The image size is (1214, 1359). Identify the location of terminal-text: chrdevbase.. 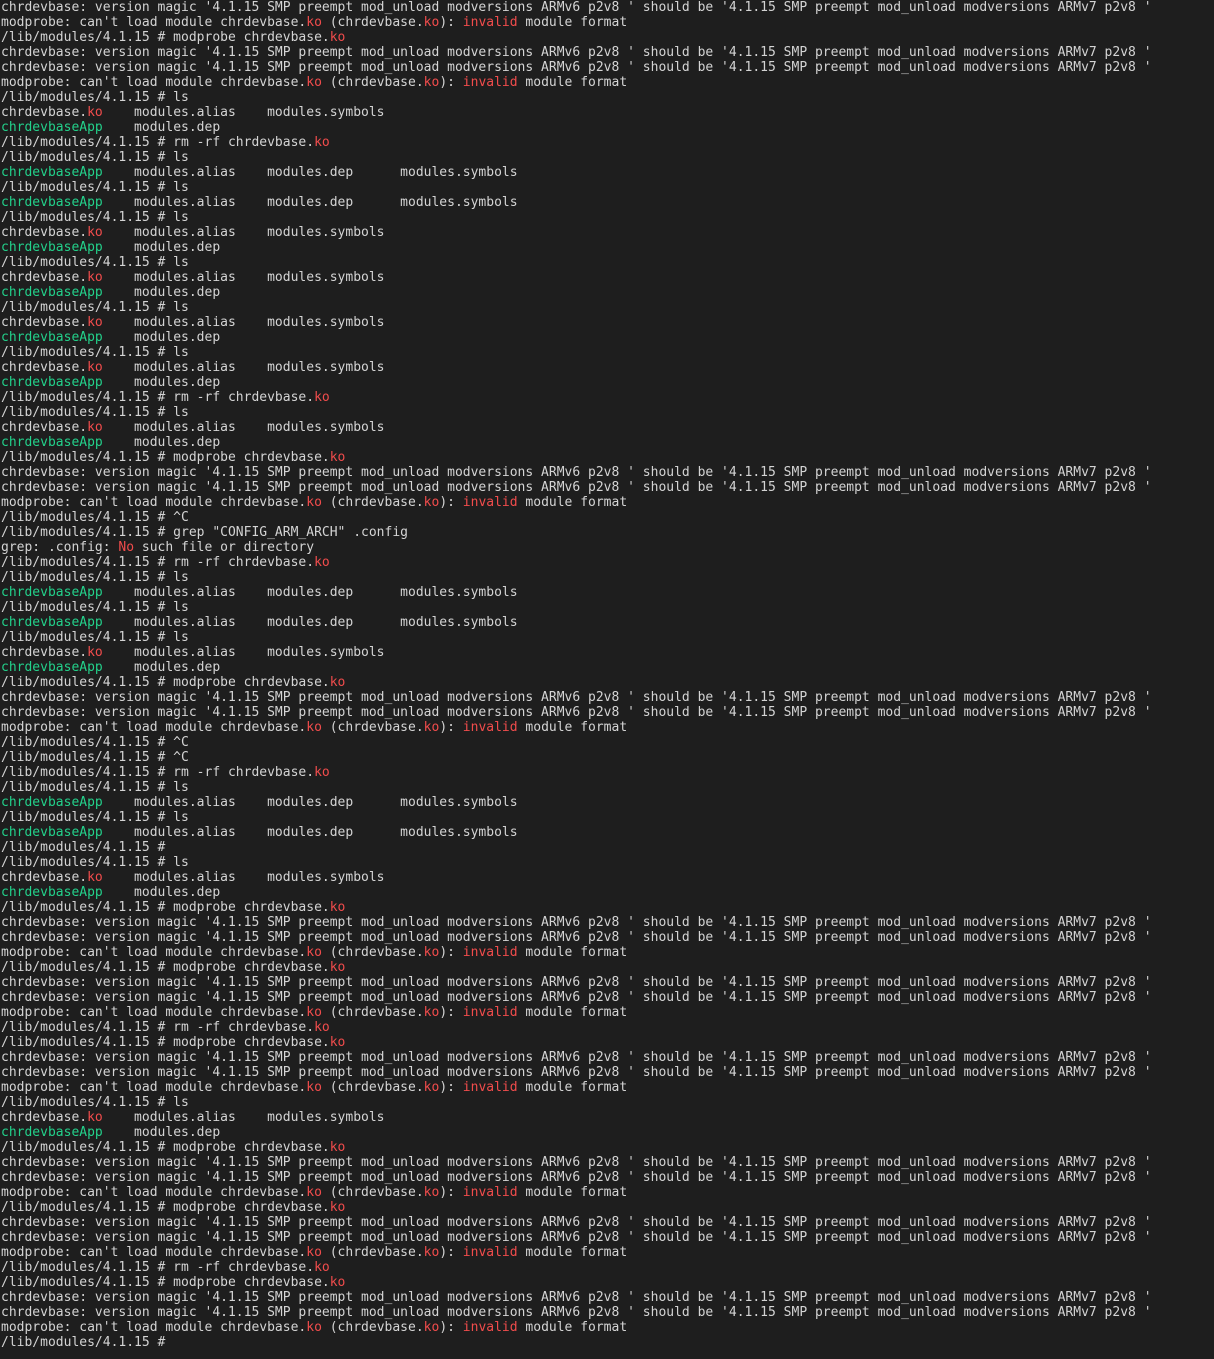
(44, 1117).